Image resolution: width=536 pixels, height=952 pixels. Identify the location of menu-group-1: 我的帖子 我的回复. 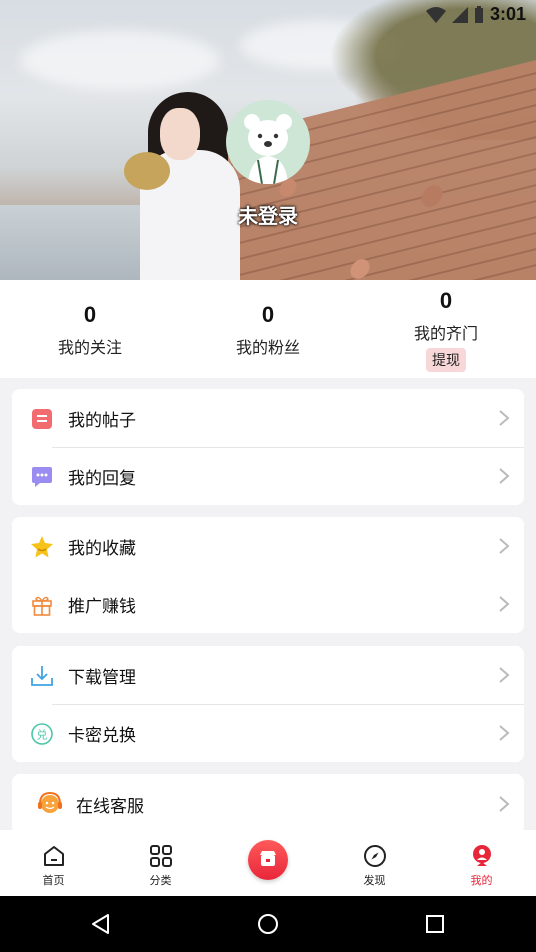
(268, 447).